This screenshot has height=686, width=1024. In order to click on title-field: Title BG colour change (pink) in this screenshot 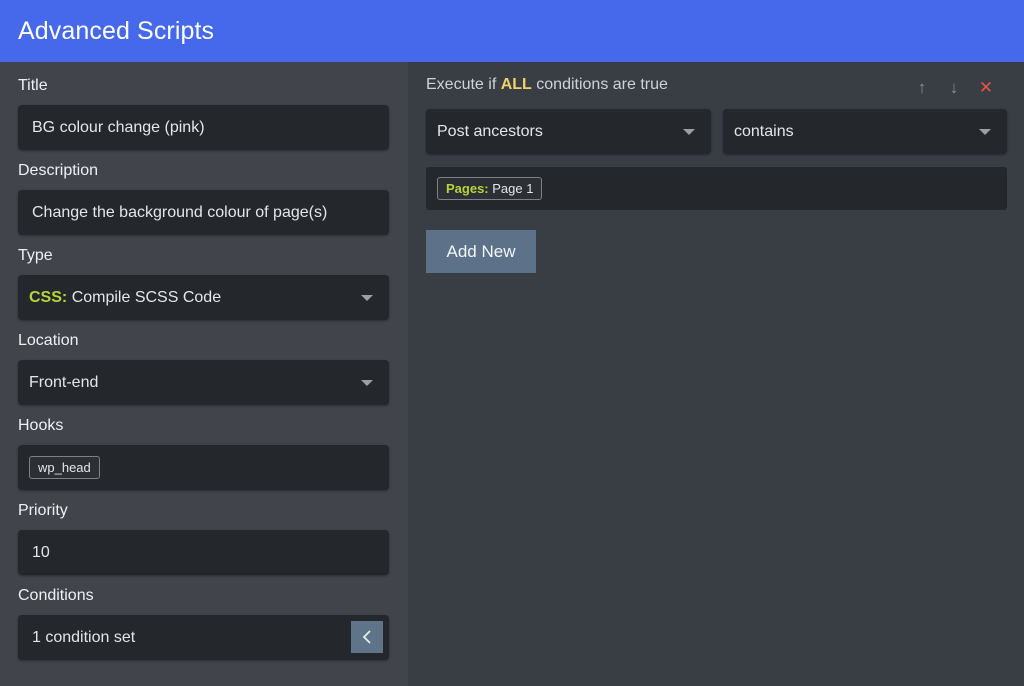, I will do `click(203, 113)`.